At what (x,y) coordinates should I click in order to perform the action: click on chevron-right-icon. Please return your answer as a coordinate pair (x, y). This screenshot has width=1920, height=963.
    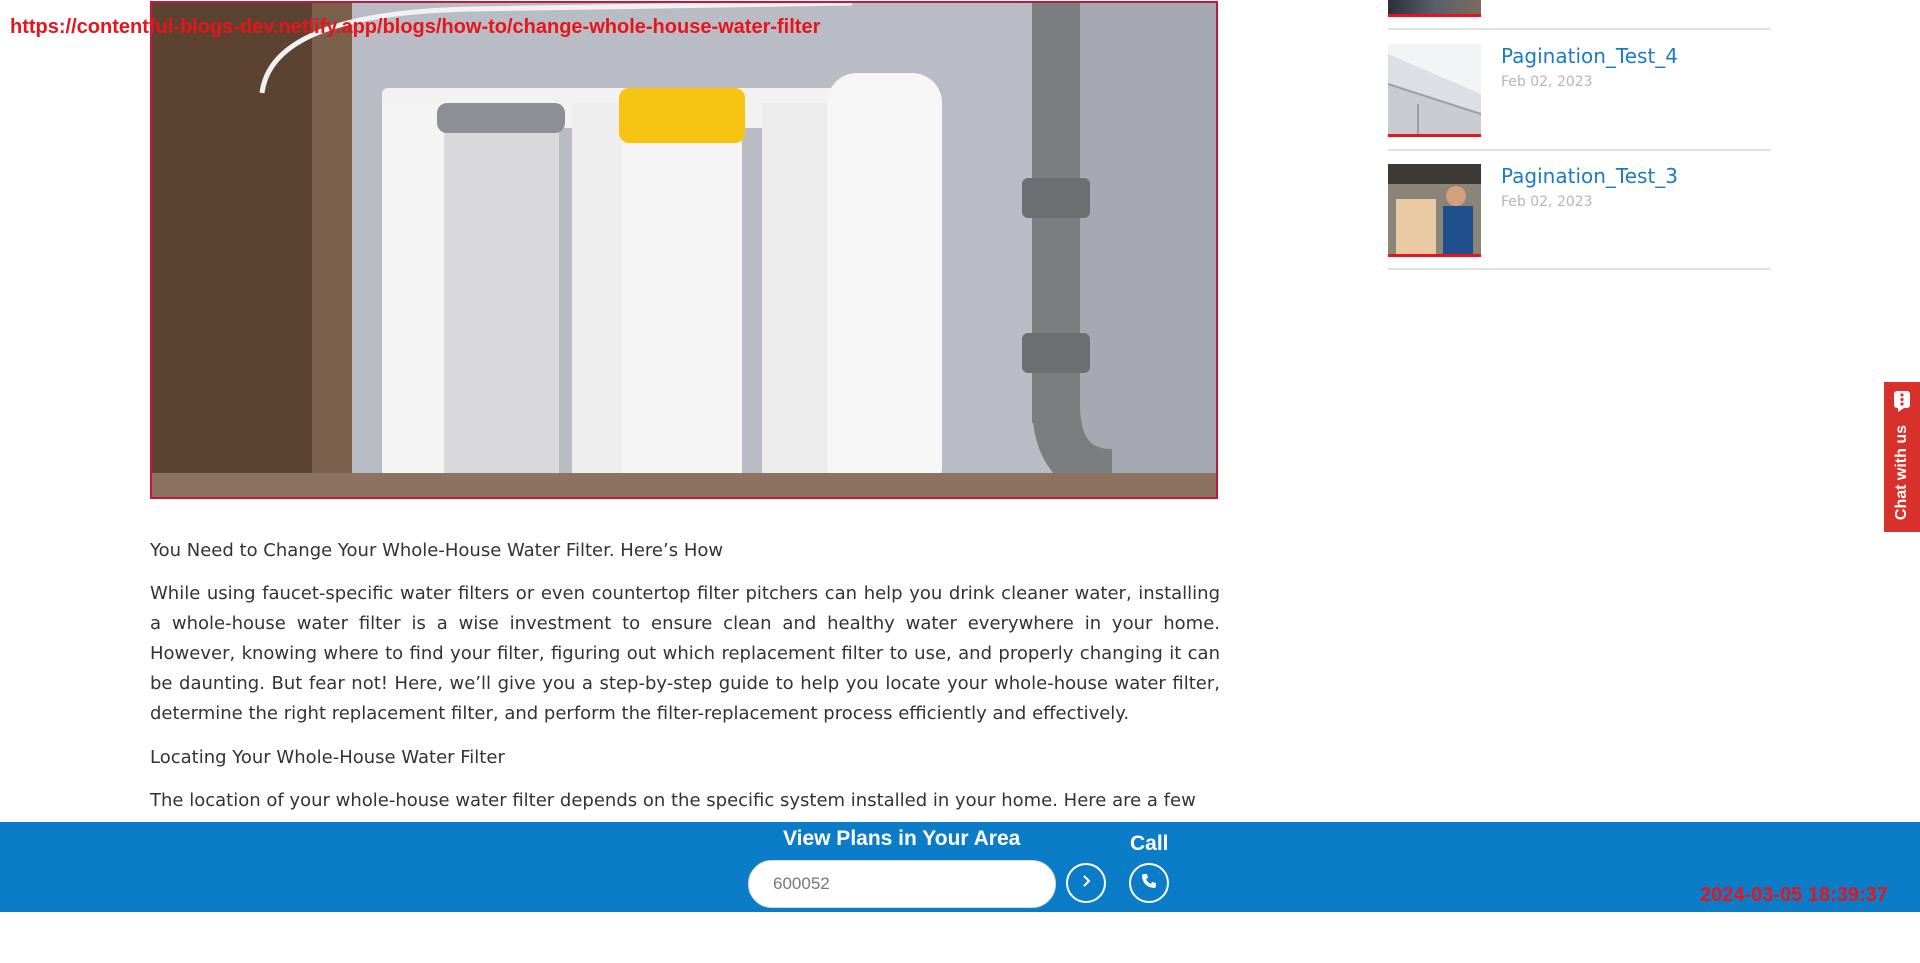
    Looking at the image, I should click on (1086, 883).